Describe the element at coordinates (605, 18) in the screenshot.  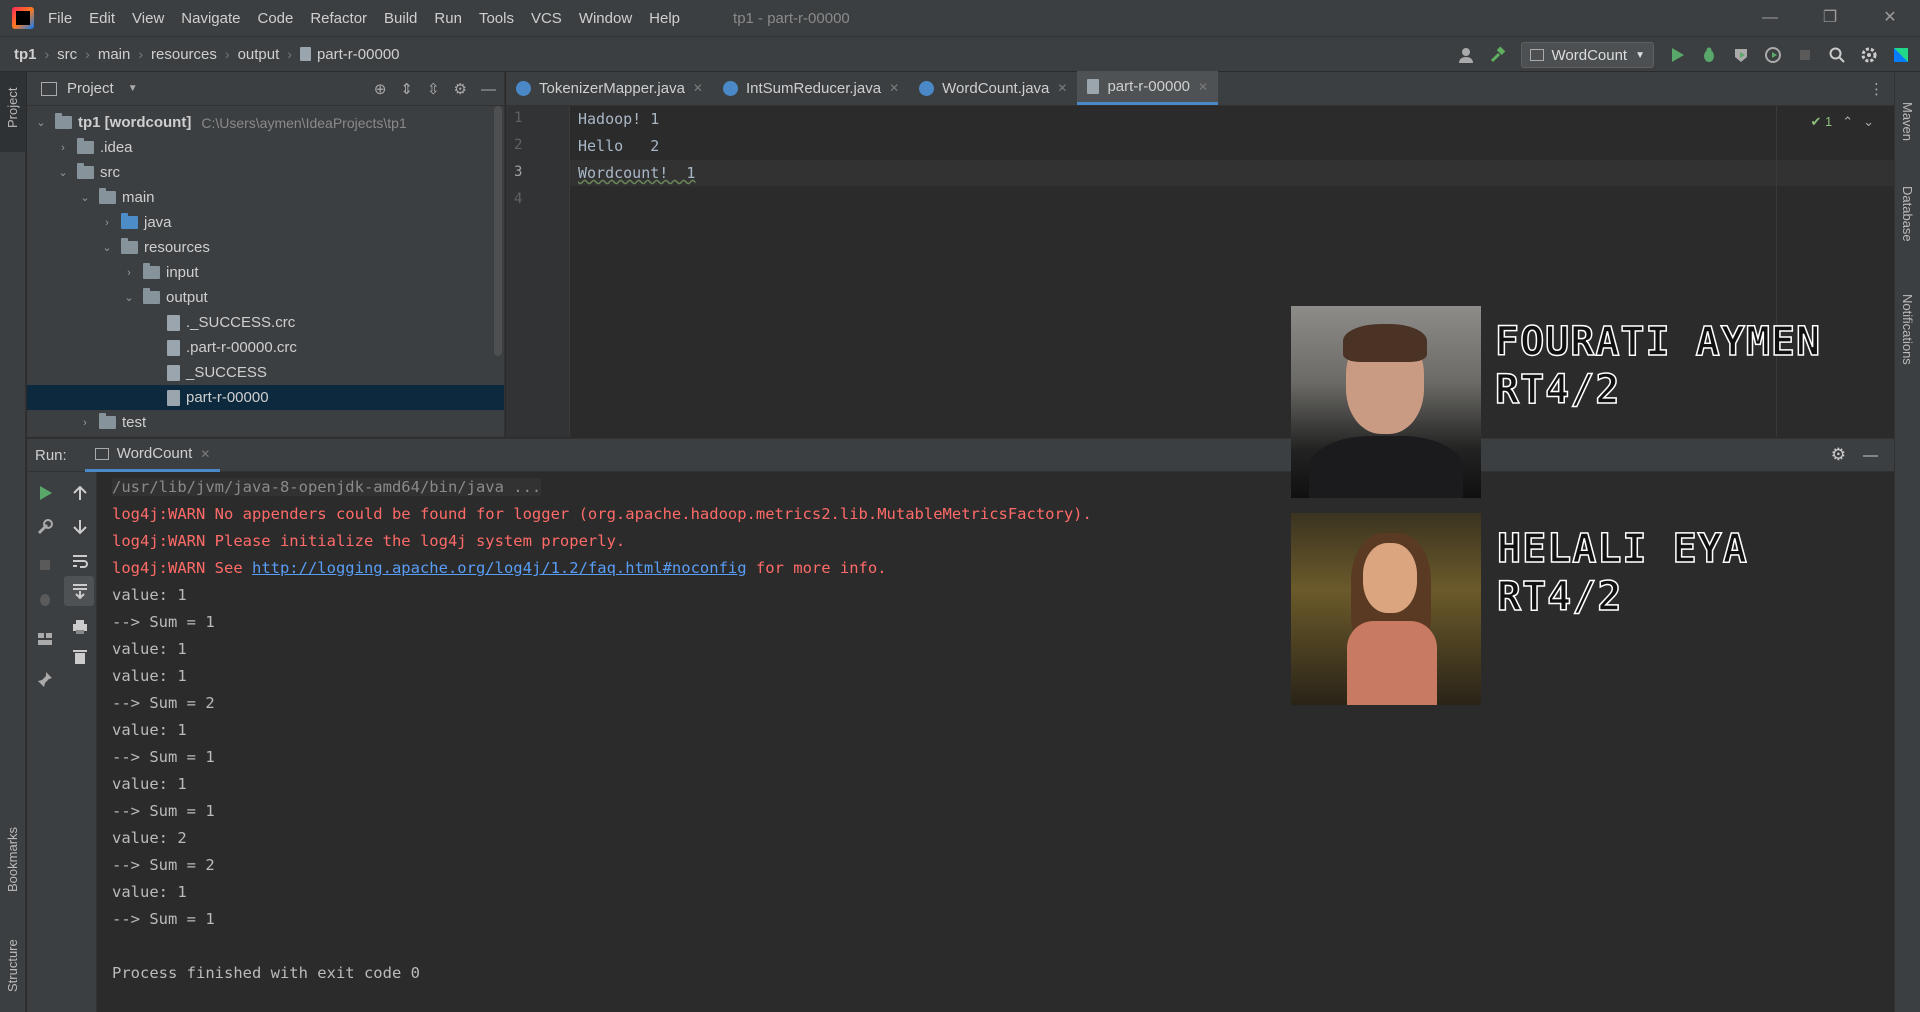
I see `menu-window: Window` at that location.